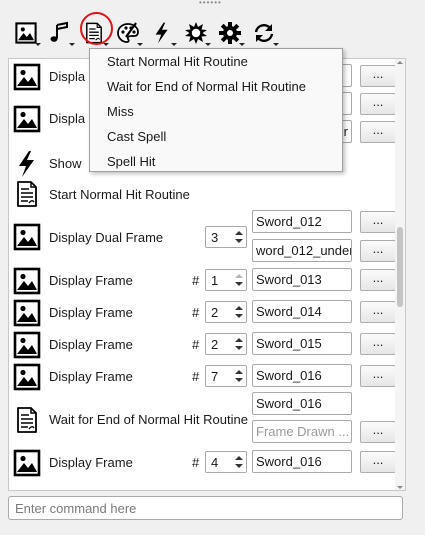  What do you see at coordinates (302, 250) in the screenshot?
I see `frame-name-field: word_012_under` at bounding box center [302, 250].